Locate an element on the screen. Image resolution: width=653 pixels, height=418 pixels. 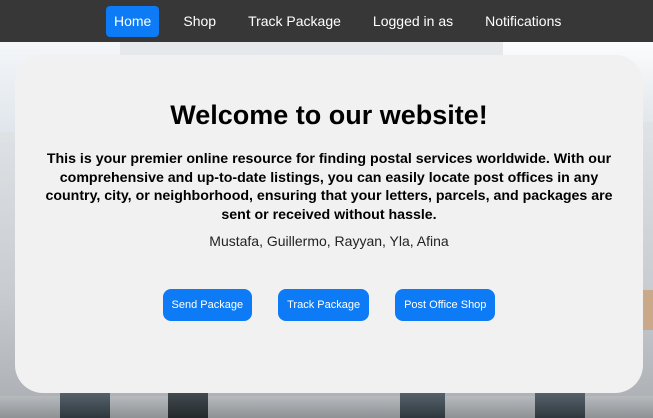
nav-home-link: Home is located at coordinates (133, 21).